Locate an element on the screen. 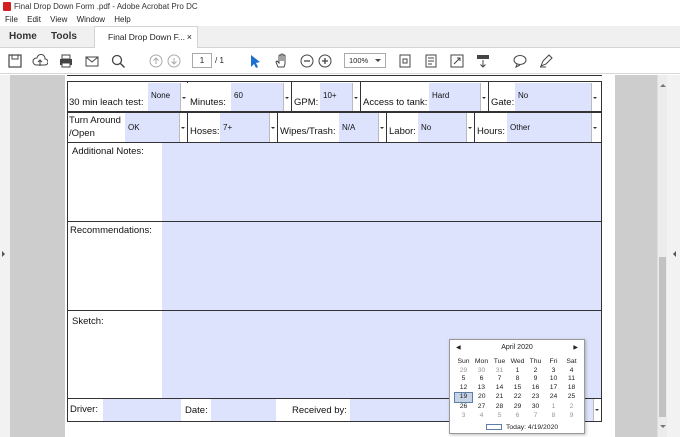 Image resolution: width=680 pixels, height=437 pixels. zoom-select: 100% is located at coordinates (365, 60).